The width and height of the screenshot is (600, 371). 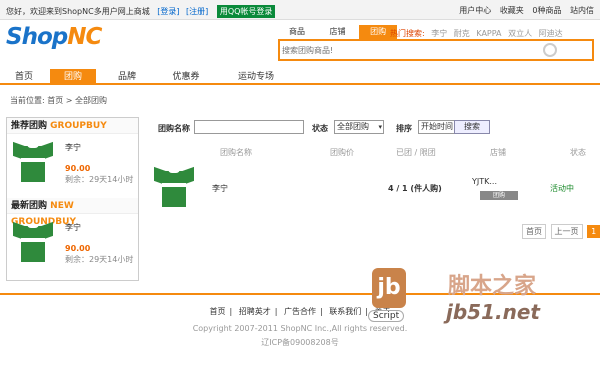 I want to click on table-row: 李宁 4 / 1 (件人购) YJTK... 团购 活动中, so click(x=375, y=188).